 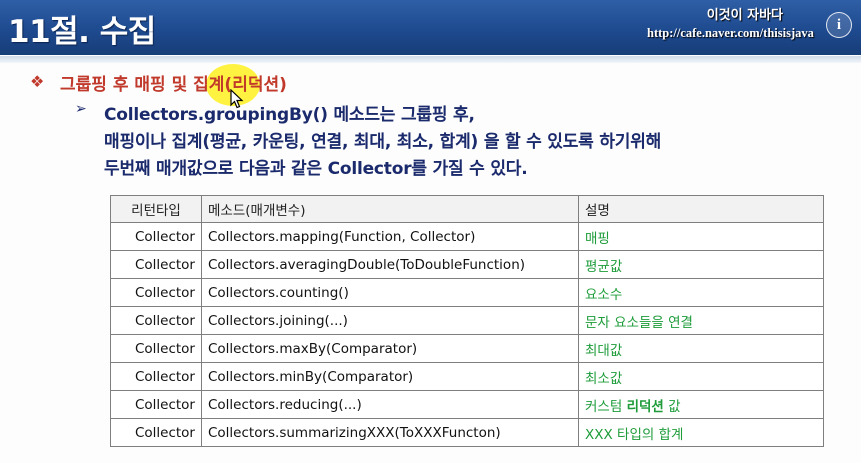 What do you see at coordinates (430, 59) in the screenshot?
I see `header-divider` at bounding box center [430, 59].